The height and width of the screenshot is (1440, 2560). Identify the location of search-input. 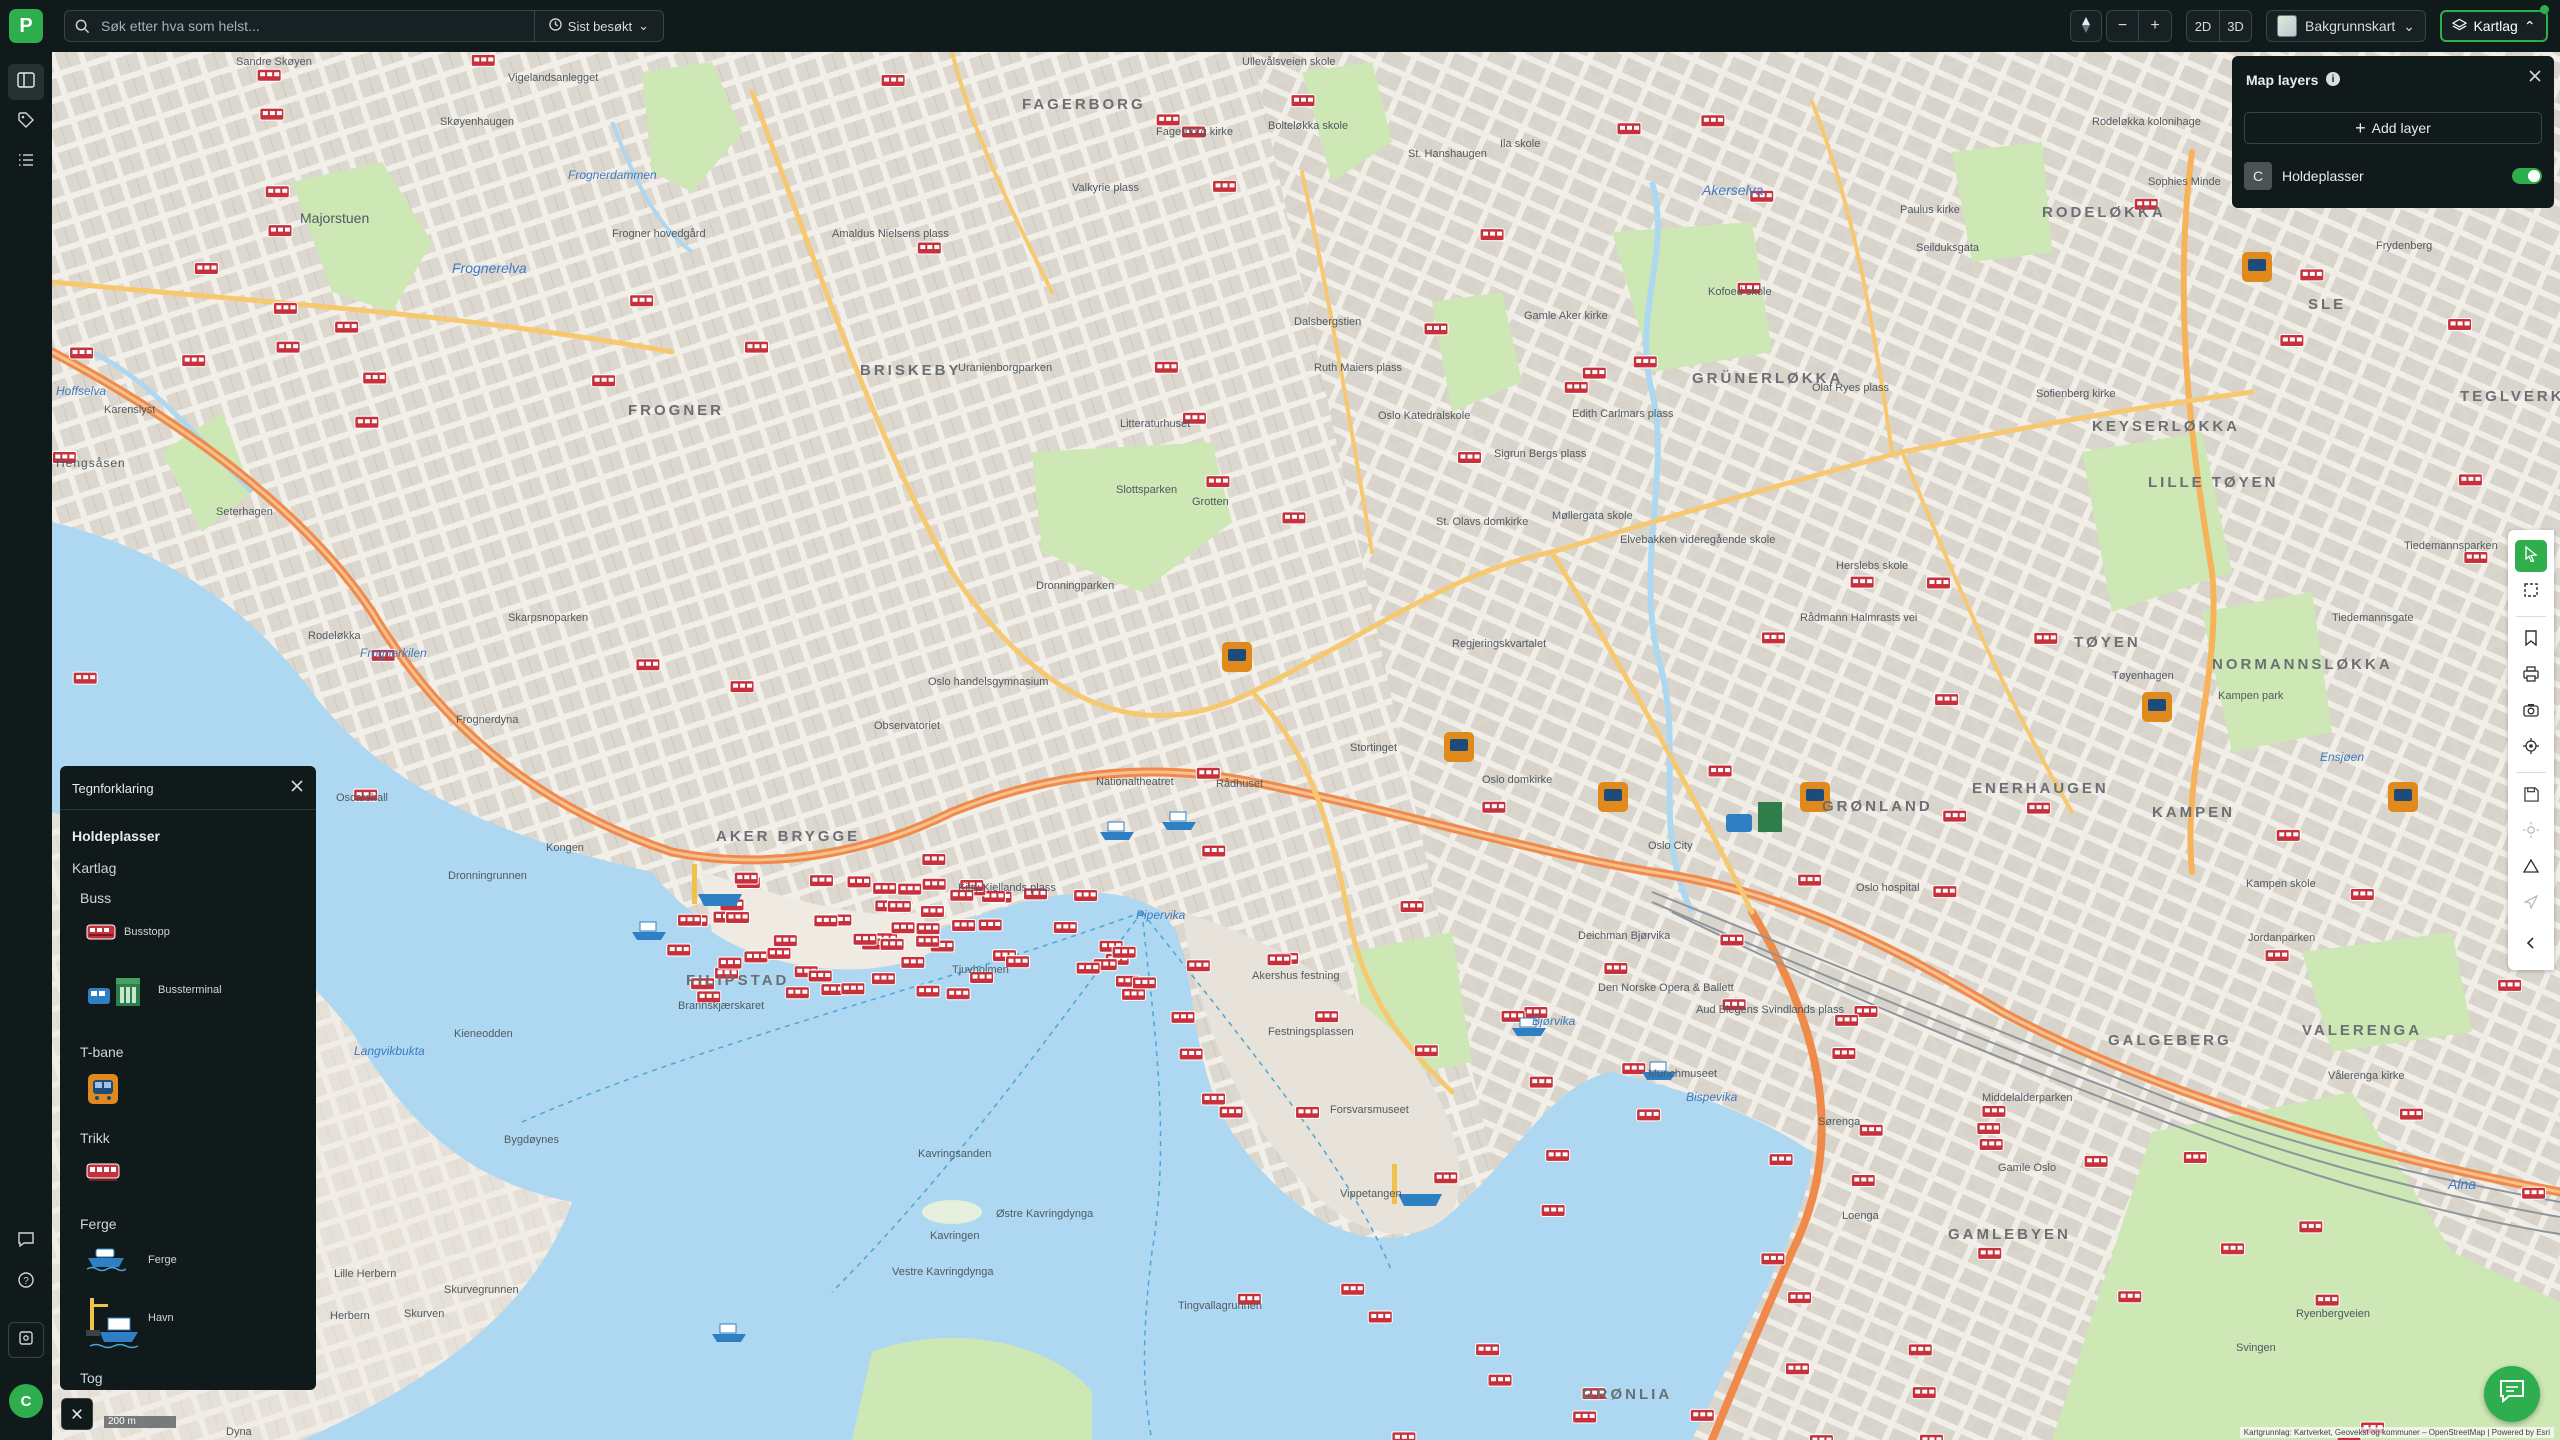
(316, 26).